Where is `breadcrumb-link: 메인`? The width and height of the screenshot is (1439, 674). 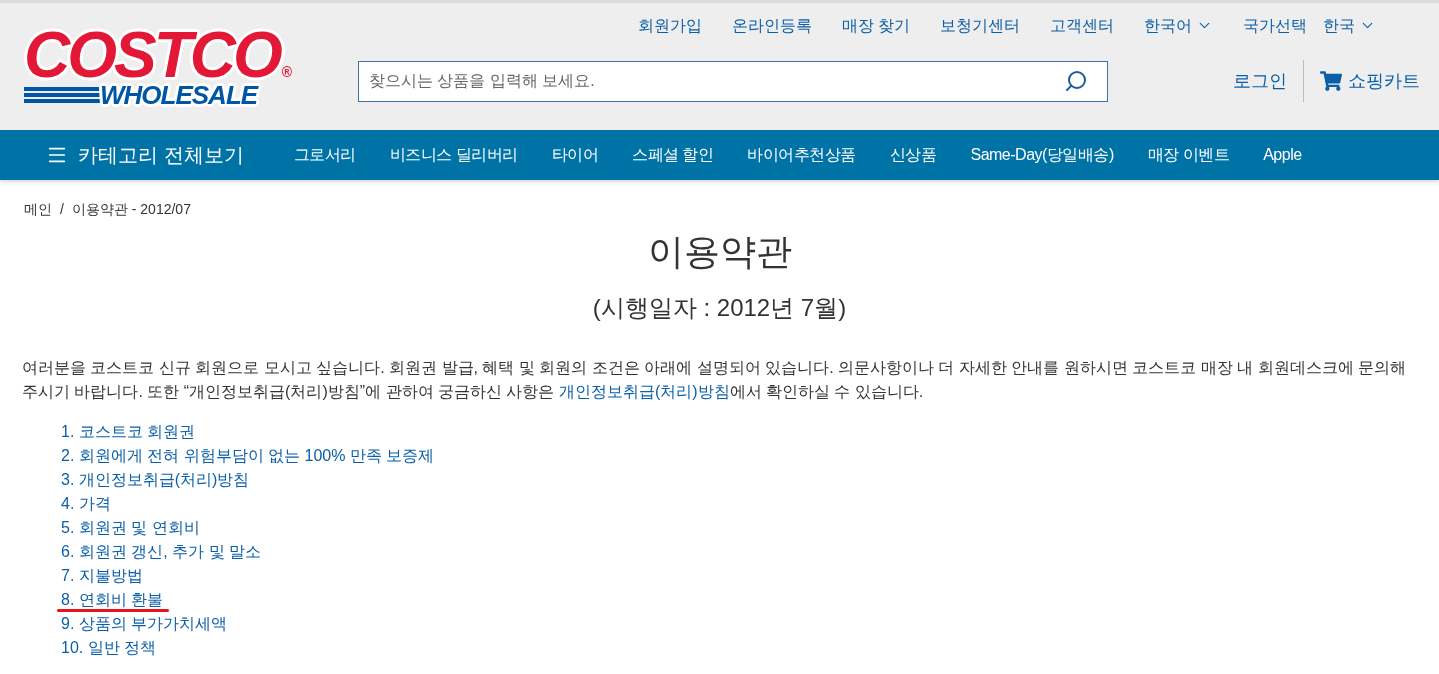 breadcrumb-link: 메인 is located at coordinates (38, 209).